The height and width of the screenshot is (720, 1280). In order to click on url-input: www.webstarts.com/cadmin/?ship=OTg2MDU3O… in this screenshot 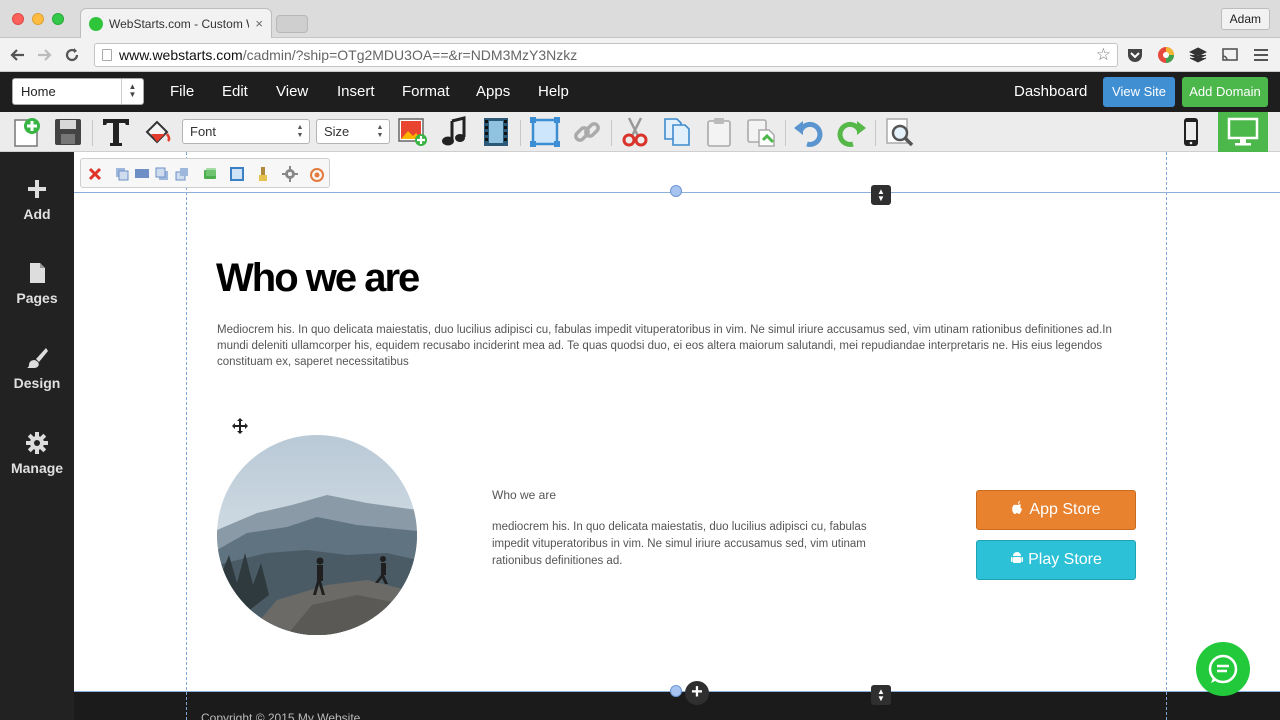, I will do `click(606, 55)`.